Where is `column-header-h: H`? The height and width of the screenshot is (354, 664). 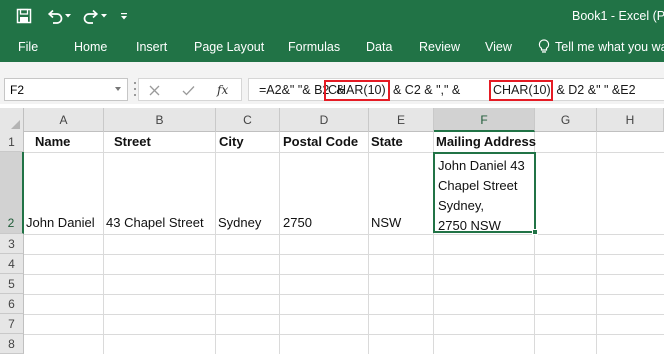 column-header-h: H is located at coordinates (630, 120).